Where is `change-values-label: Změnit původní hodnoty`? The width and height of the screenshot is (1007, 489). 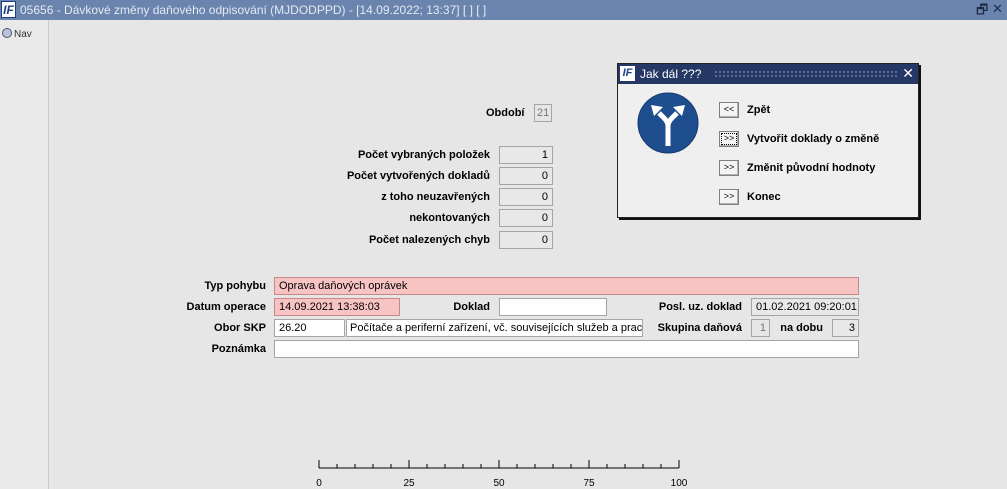 change-values-label: Změnit původní hodnoty is located at coordinates (811, 168).